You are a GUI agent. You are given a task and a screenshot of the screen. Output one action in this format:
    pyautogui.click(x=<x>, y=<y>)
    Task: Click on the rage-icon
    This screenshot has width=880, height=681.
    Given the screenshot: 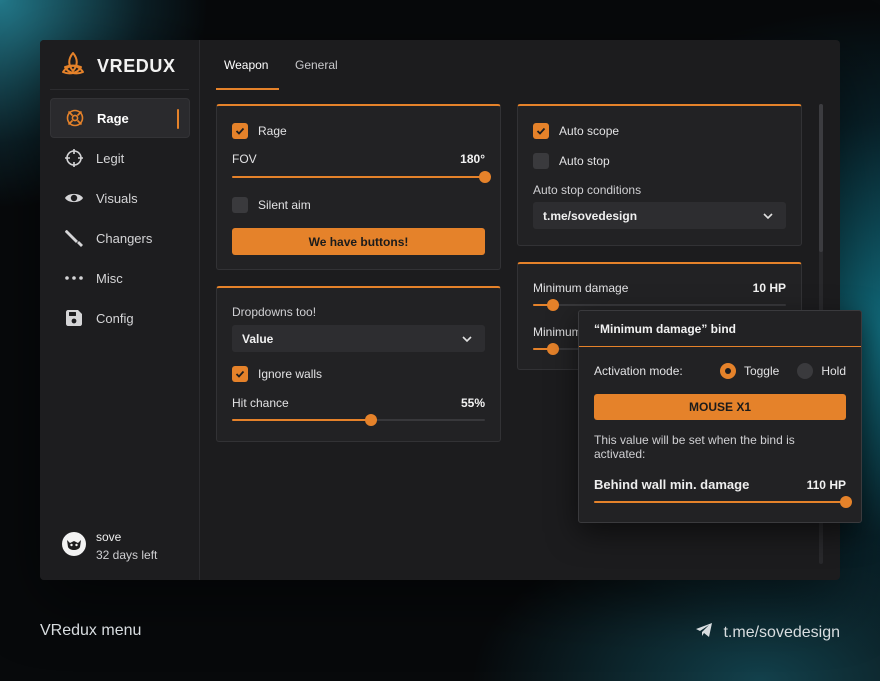 What is the action you would take?
    pyautogui.click(x=75, y=118)
    